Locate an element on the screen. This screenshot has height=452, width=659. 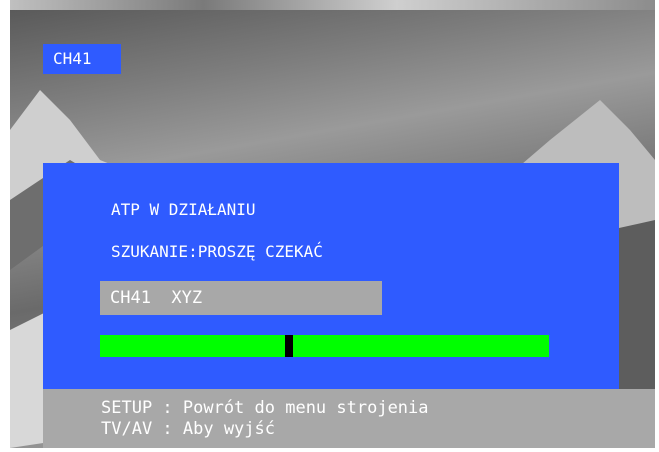
help-setup-text: SETUP : Powrót do menu strojenia is located at coordinates (265, 408).